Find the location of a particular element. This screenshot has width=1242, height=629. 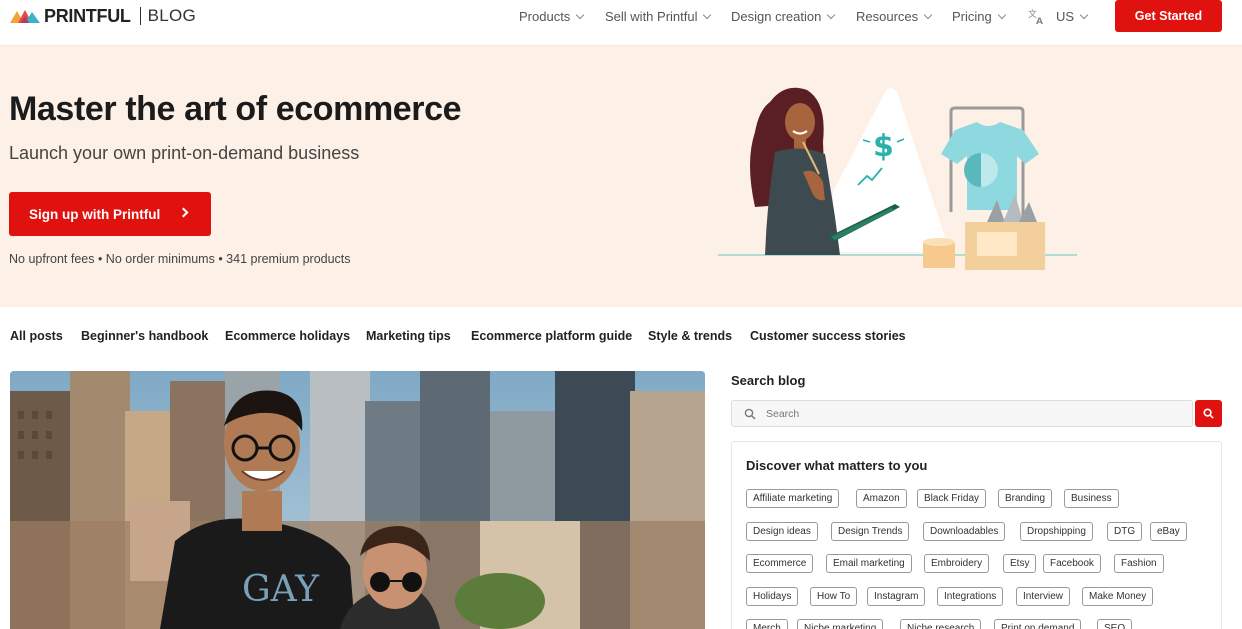

translate-icon: 文 A is located at coordinates (1036, 16).